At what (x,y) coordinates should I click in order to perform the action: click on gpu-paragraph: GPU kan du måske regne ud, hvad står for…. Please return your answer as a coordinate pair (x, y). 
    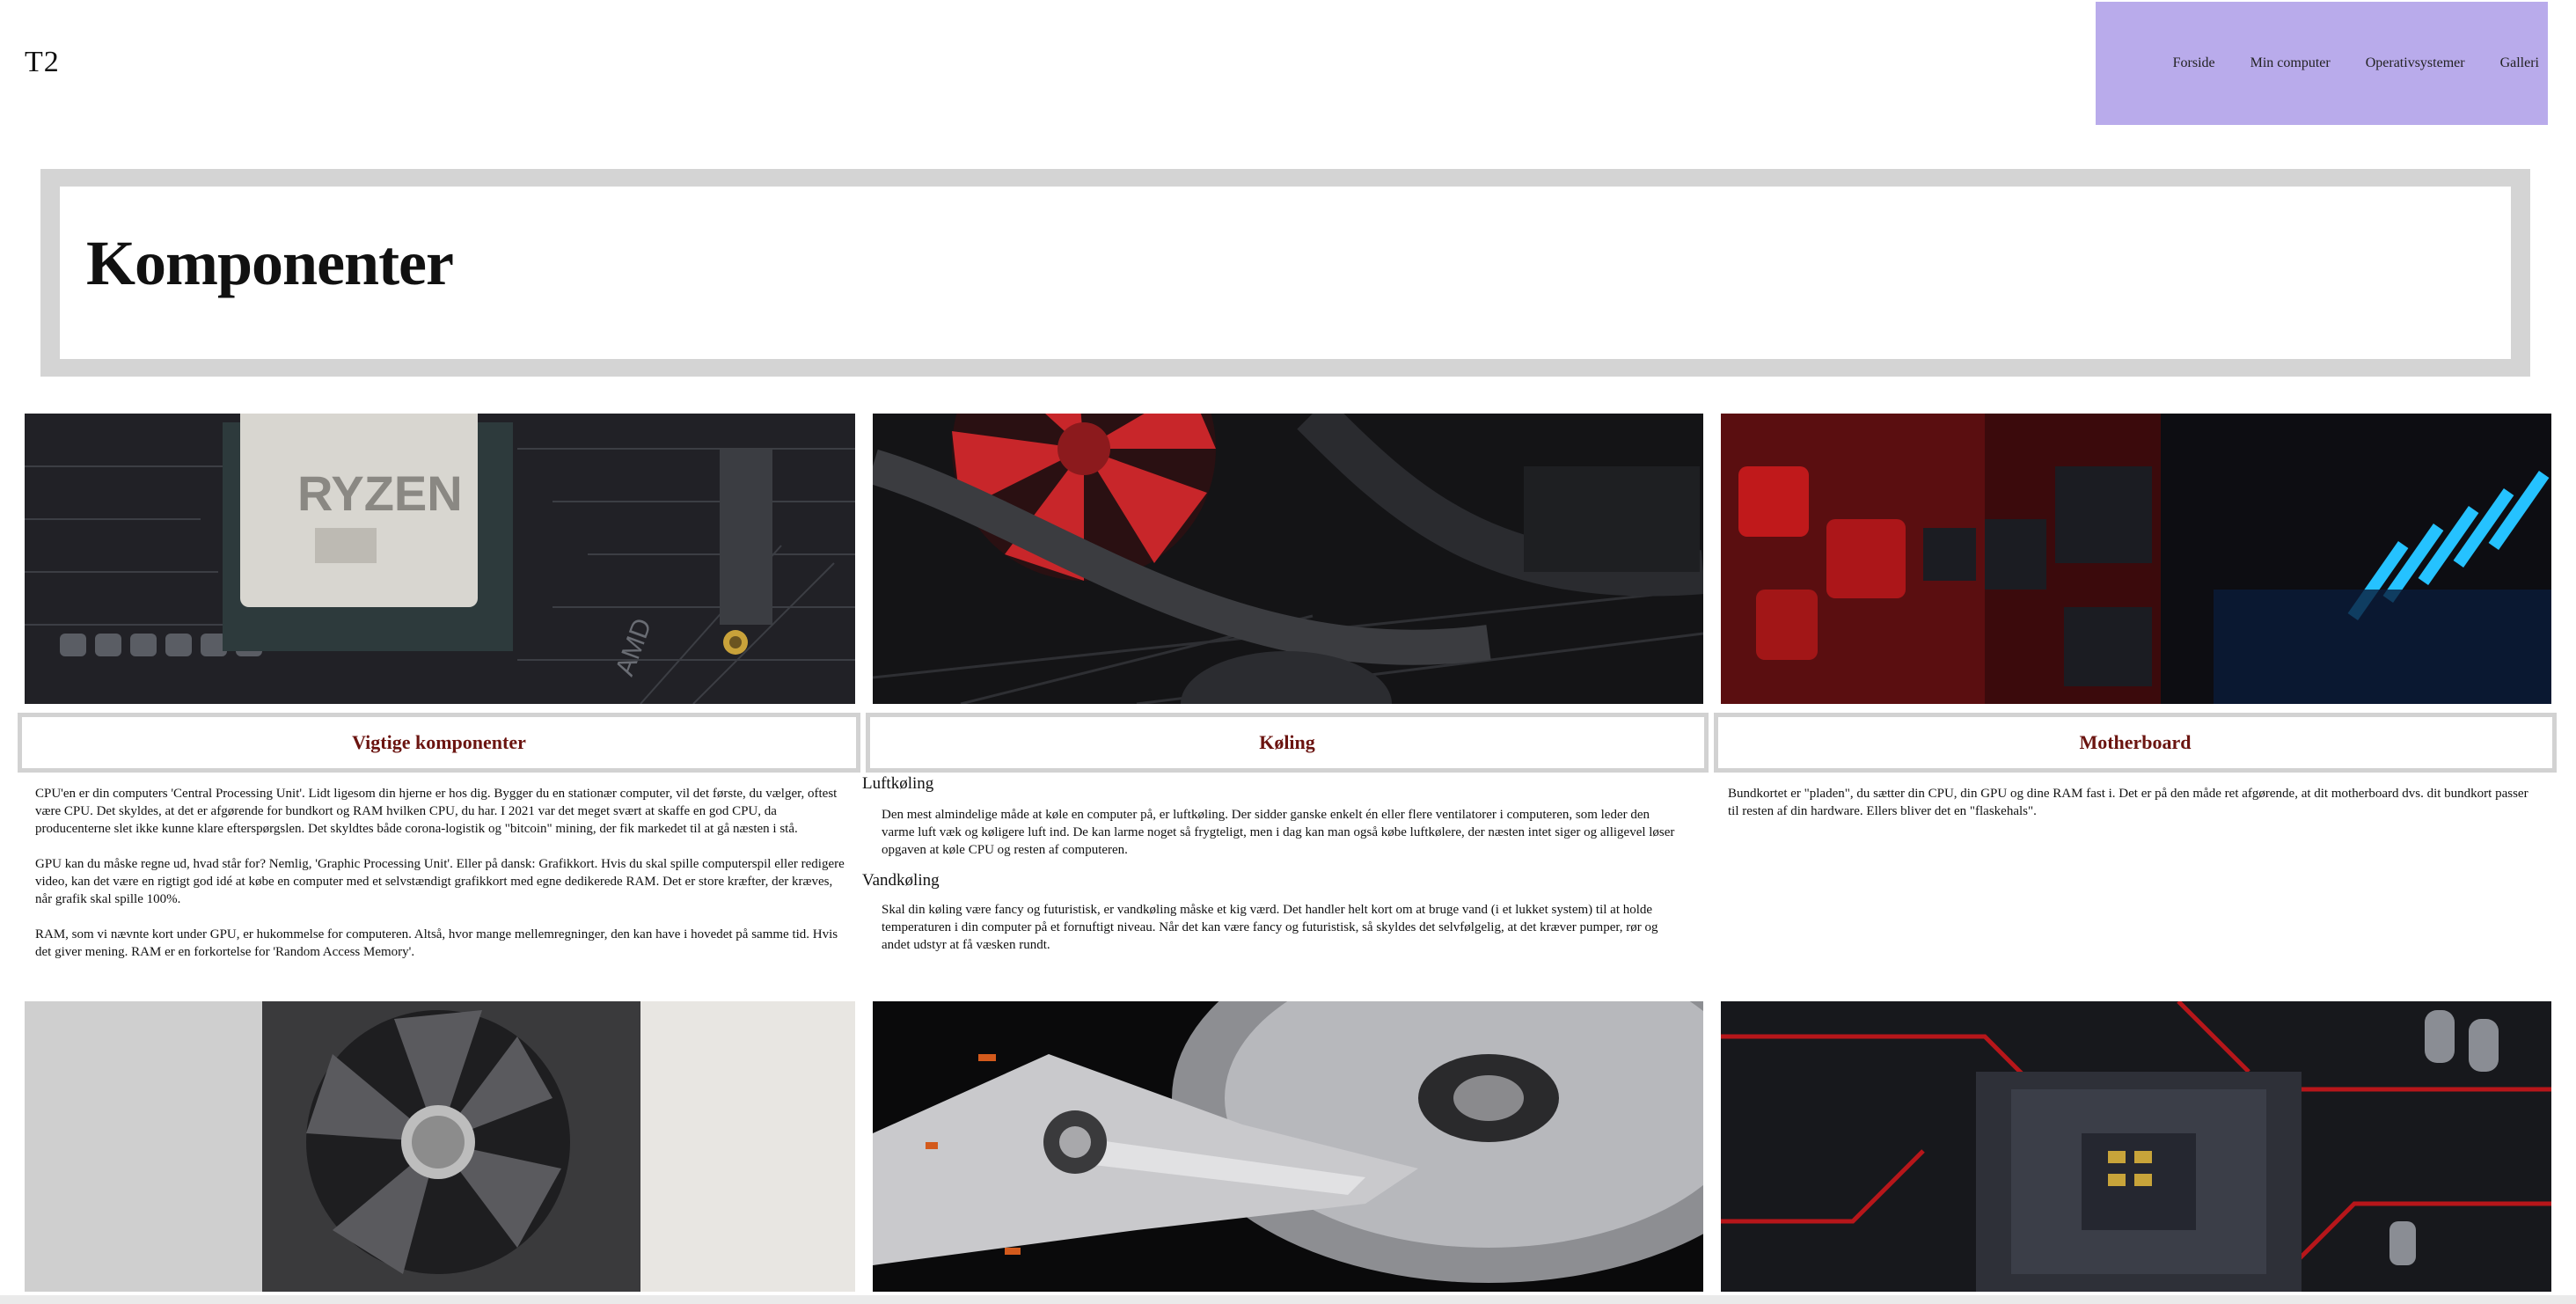
    Looking at the image, I should click on (440, 881).